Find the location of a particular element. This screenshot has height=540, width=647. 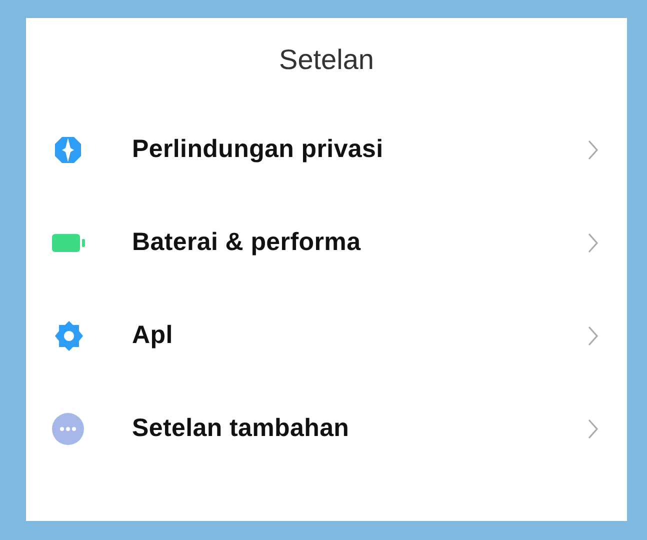

more-icon is located at coordinates (68, 428).